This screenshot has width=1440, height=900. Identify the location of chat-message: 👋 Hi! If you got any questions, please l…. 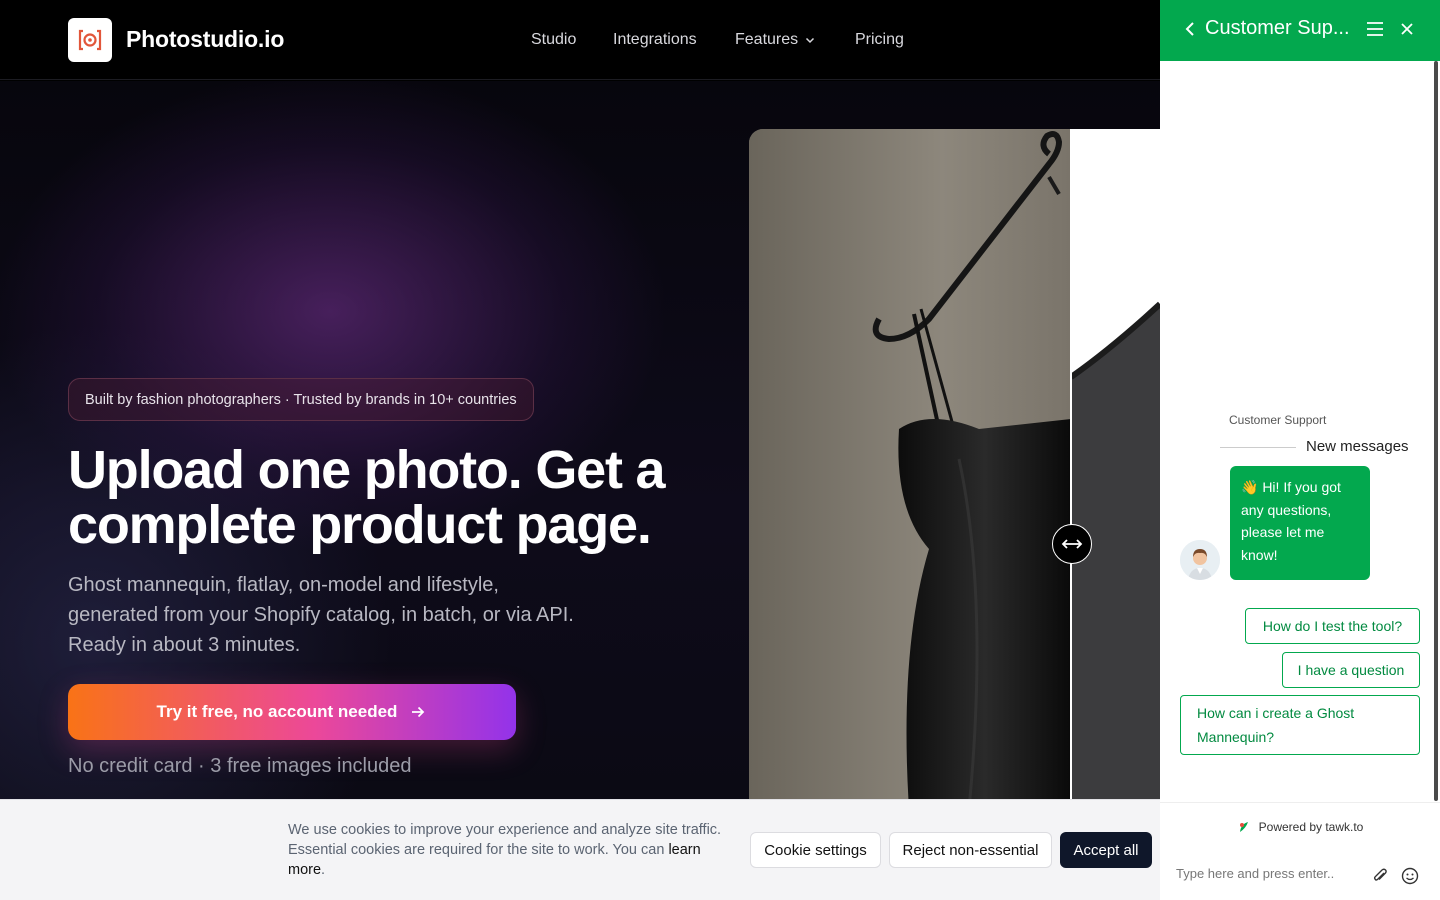
(1300, 523).